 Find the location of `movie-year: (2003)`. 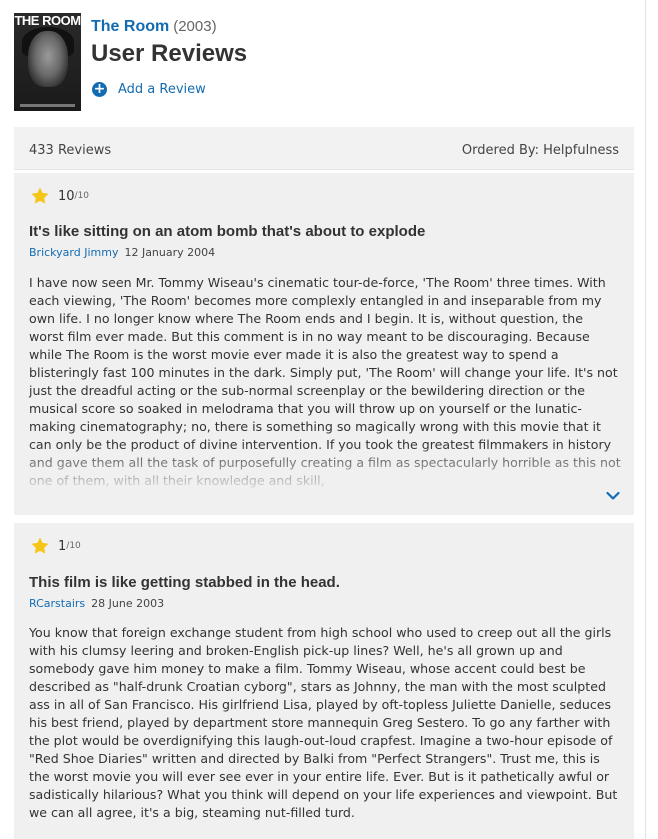

movie-year: (2003) is located at coordinates (195, 26).